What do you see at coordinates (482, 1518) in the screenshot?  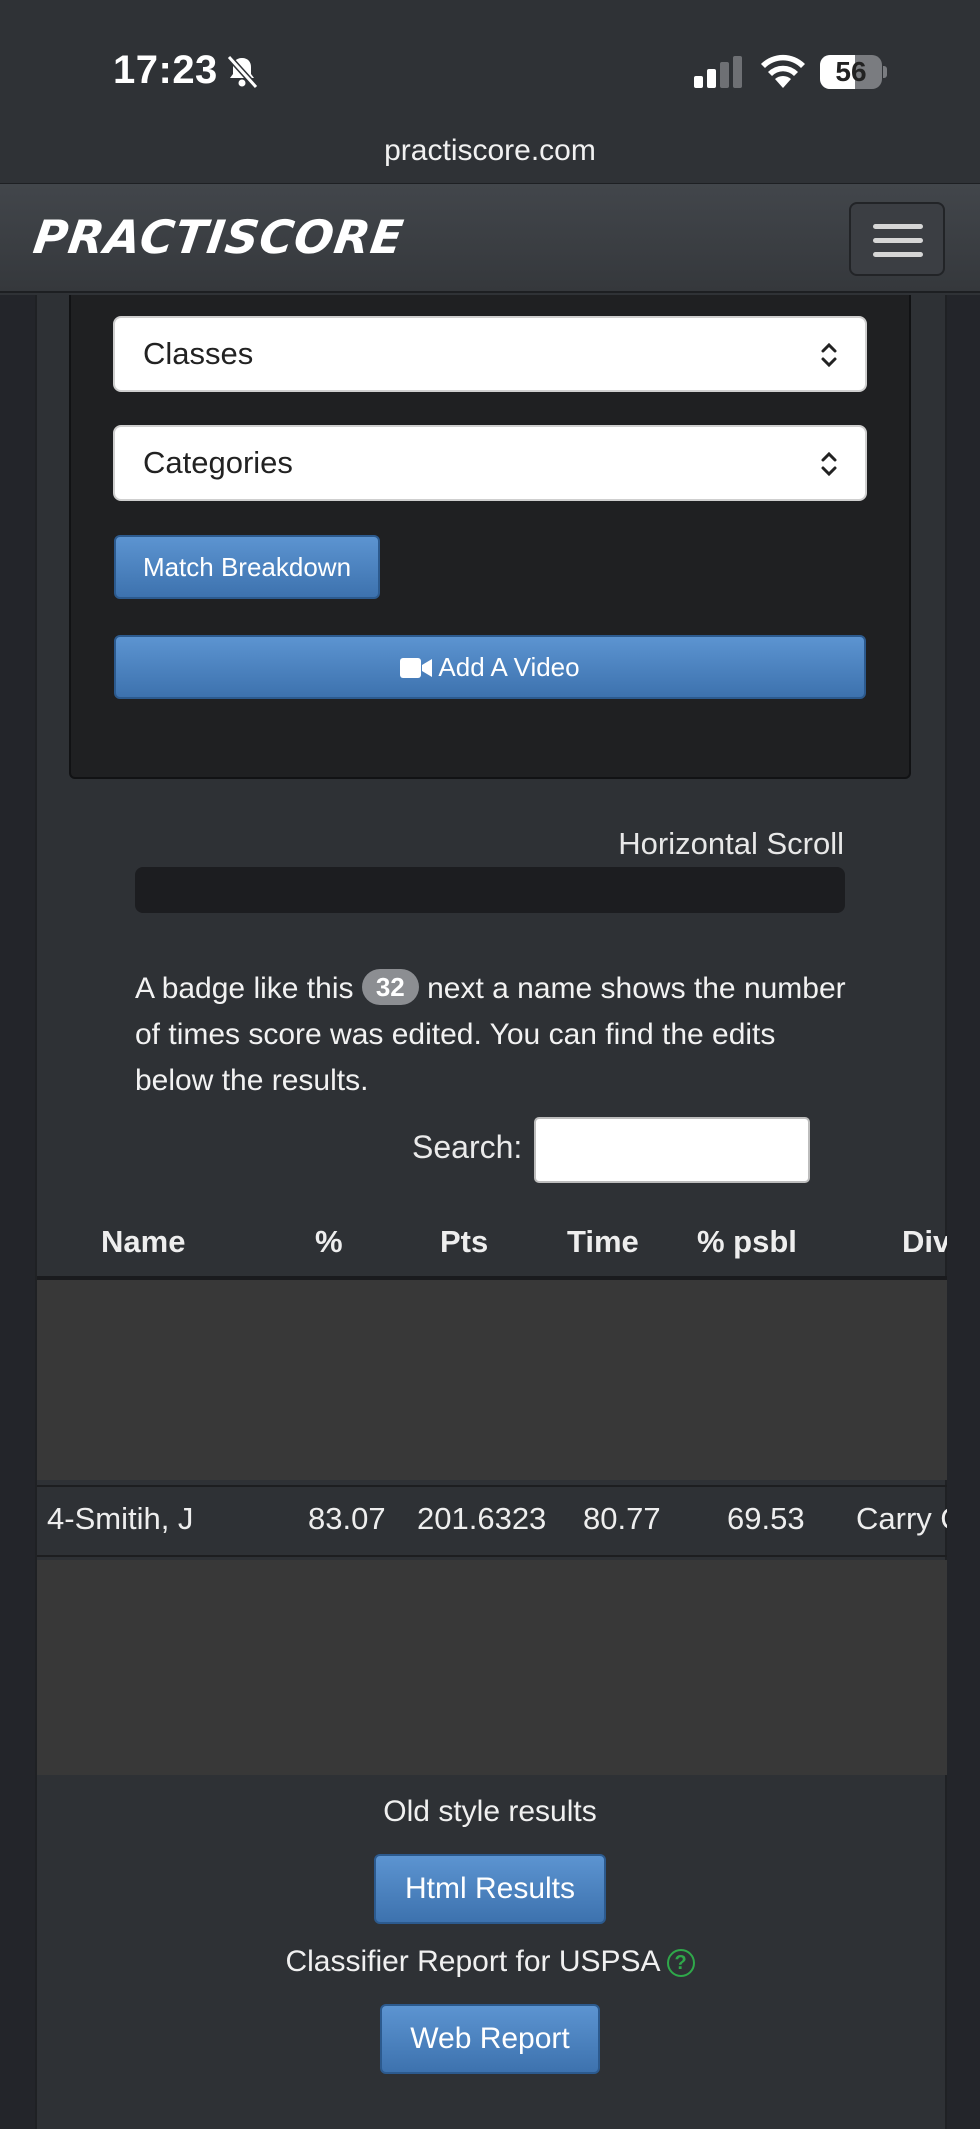 I see `cell-points: 201.6323` at bounding box center [482, 1518].